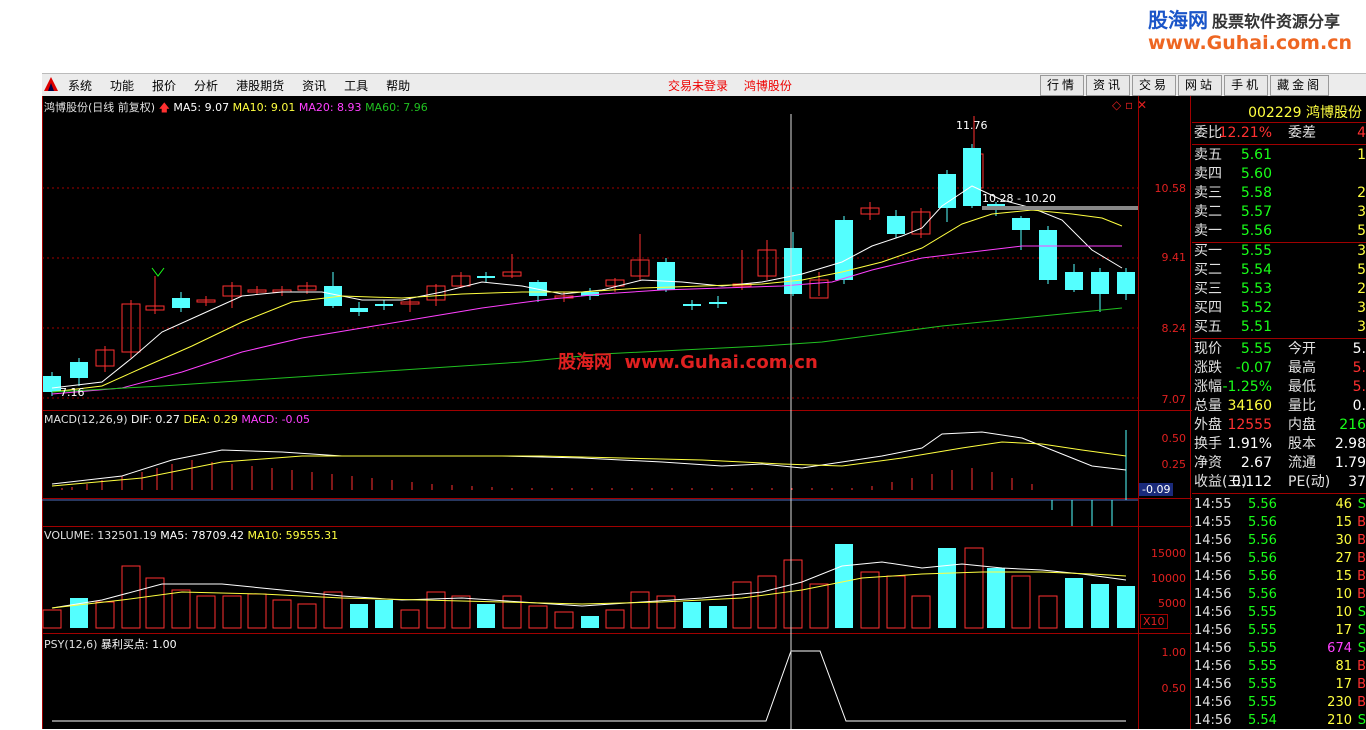 The width and height of the screenshot is (1366, 730). Describe the element at coordinates (1256, 174) in the screenshot. I see `sell-row-v: 5.60` at that location.